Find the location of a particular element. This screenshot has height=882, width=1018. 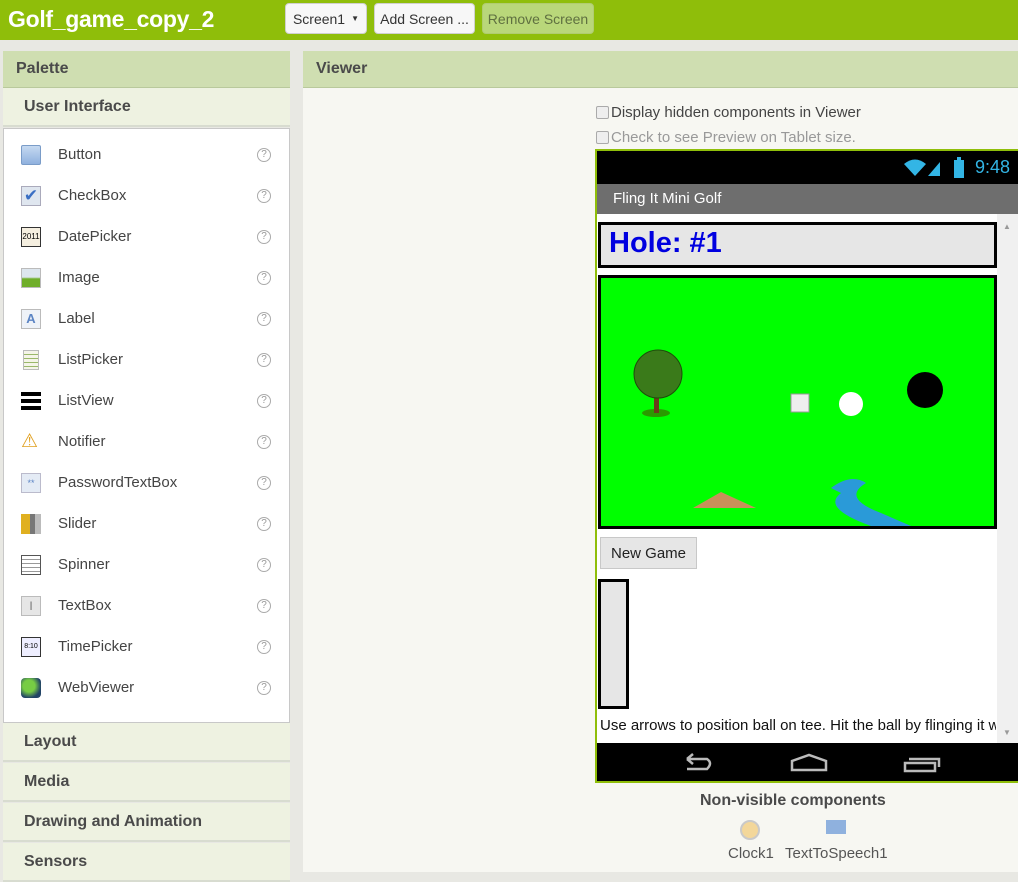

palette-item-passwordtextbox: ** PasswordTextBox? is located at coordinates (146, 482).